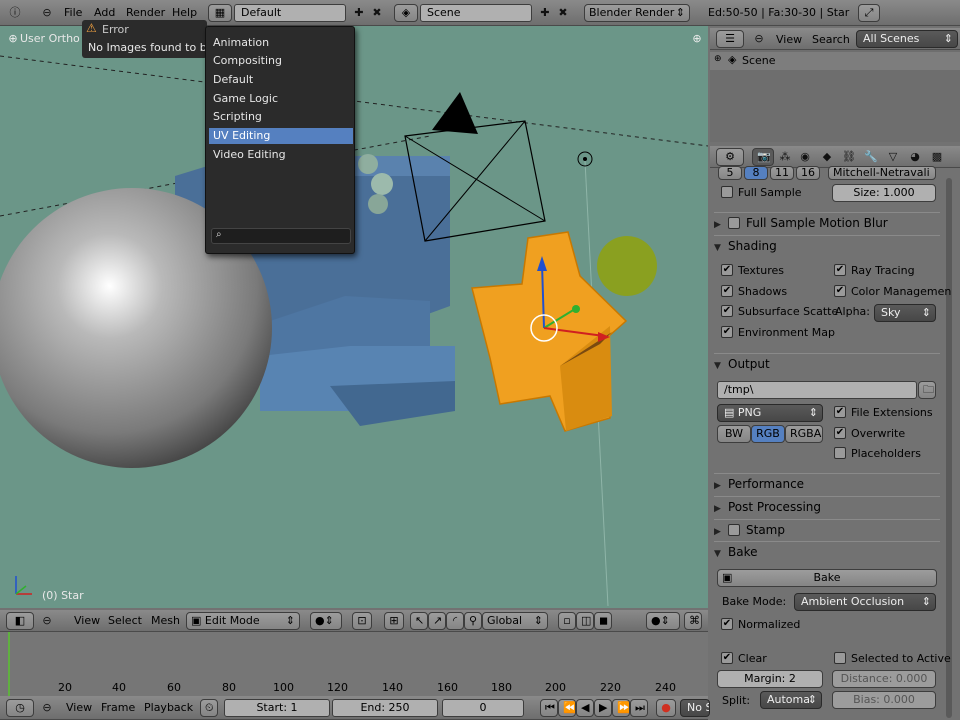 The height and width of the screenshot is (720, 960). I want to click on editor-type-outliner-icon: ☰, so click(730, 39).